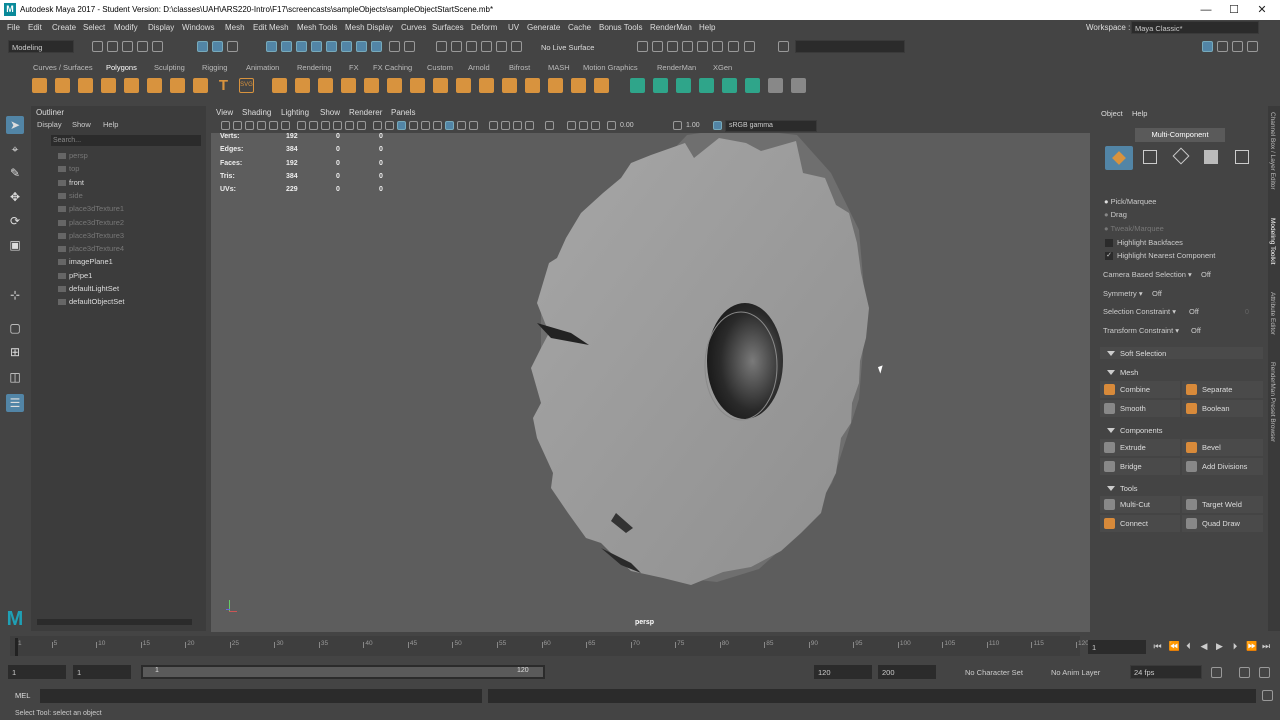 This screenshot has height=720, width=1280. Describe the element at coordinates (376, 46) in the screenshot. I see `snap-vertex-icon` at that location.